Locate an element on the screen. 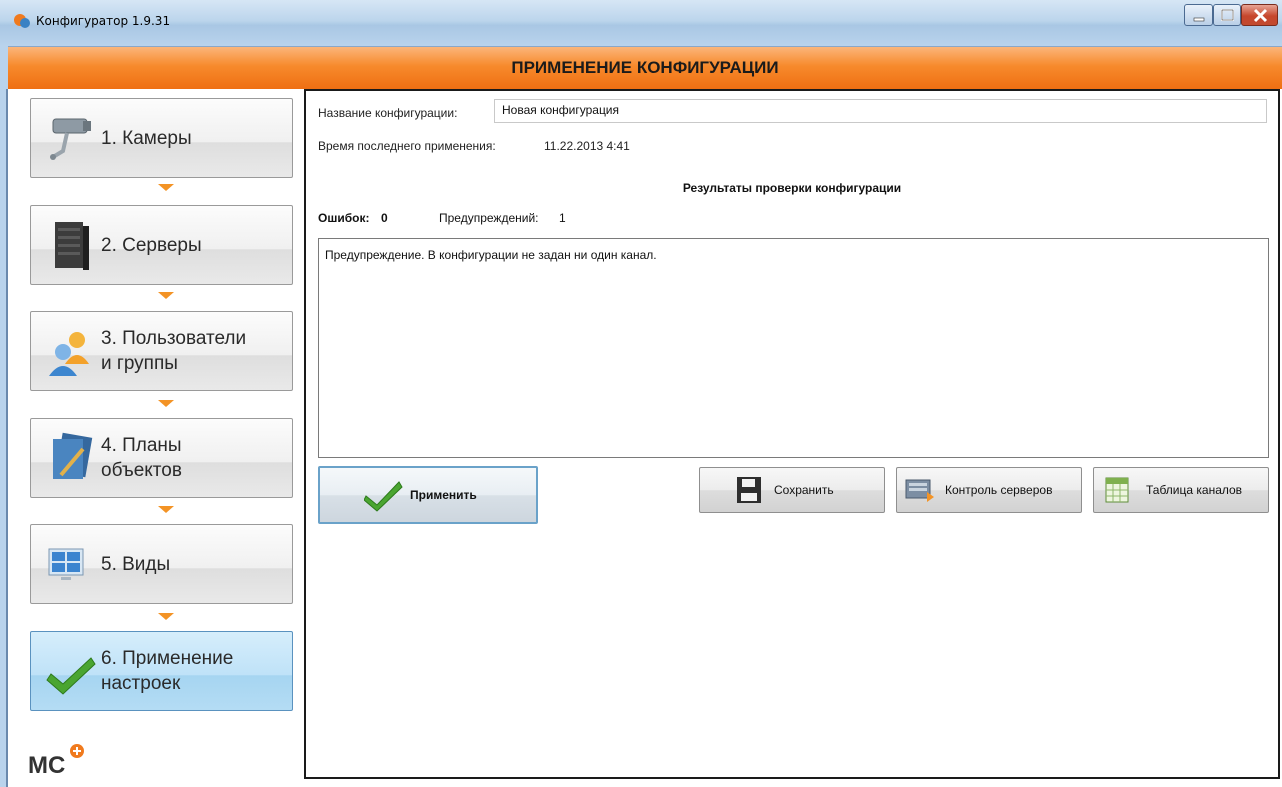  step-object-plans: 4. Планы объектов is located at coordinates (161, 458).